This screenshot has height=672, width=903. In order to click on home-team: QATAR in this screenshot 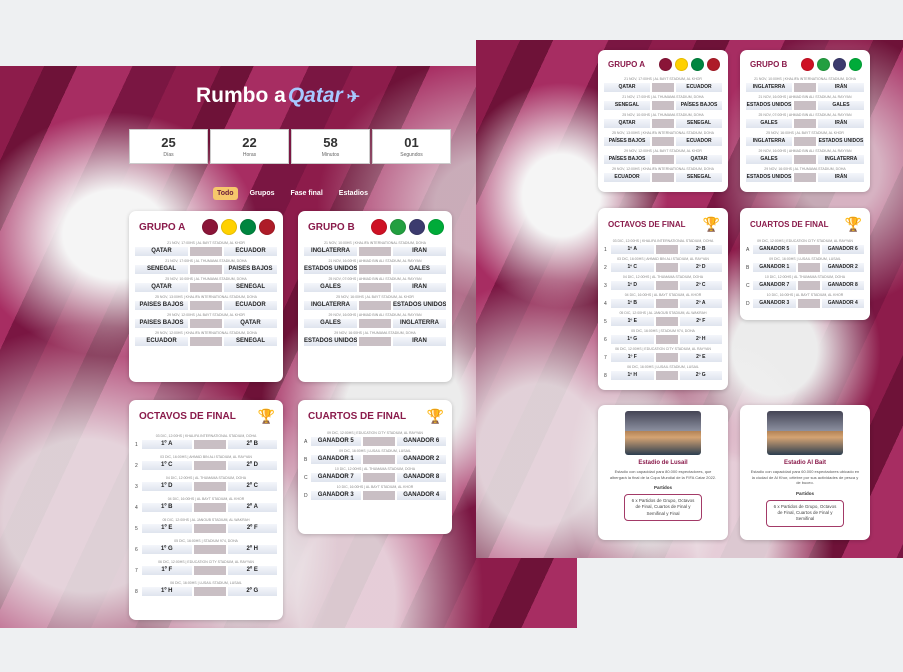, I will do `click(627, 87)`.